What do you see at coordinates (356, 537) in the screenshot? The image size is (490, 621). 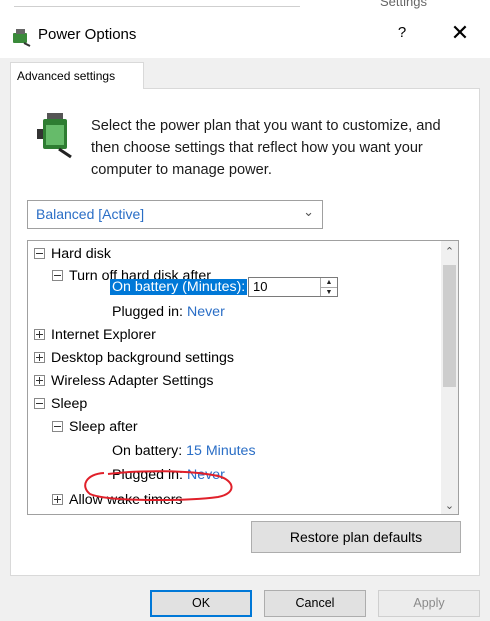 I see `restore-plan-defaults-button: Restore plan defaults` at bounding box center [356, 537].